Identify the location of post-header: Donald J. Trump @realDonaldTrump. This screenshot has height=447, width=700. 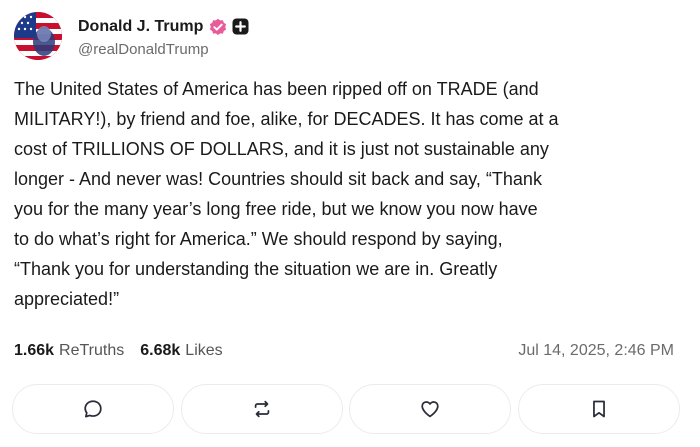
(131, 36).